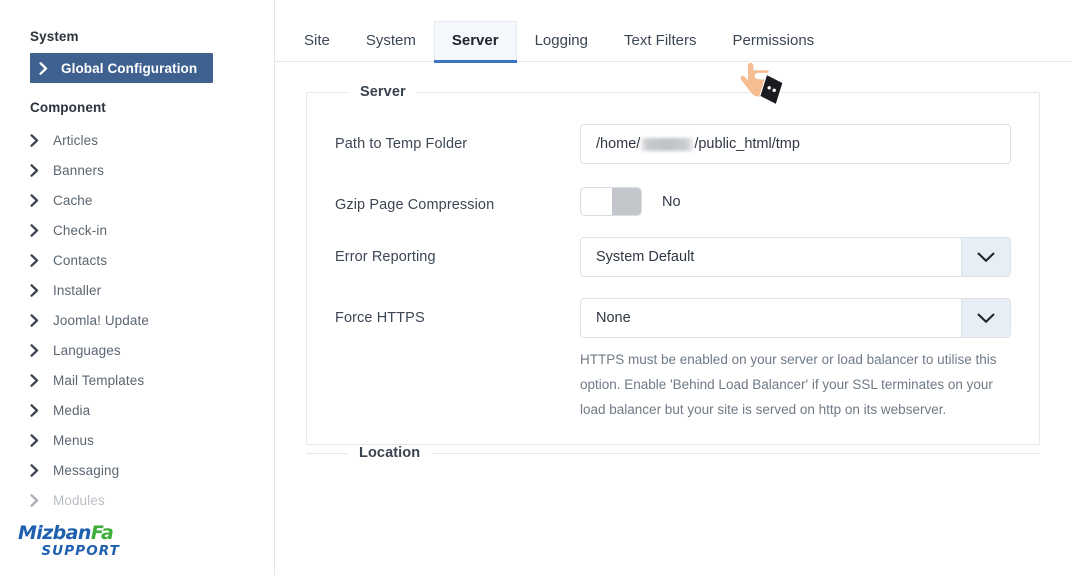 The width and height of the screenshot is (1084, 575). What do you see at coordinates (73, 200) in the screenshot?
I see `sidebar-item-label: Cache` at bounding box center [73, 200].